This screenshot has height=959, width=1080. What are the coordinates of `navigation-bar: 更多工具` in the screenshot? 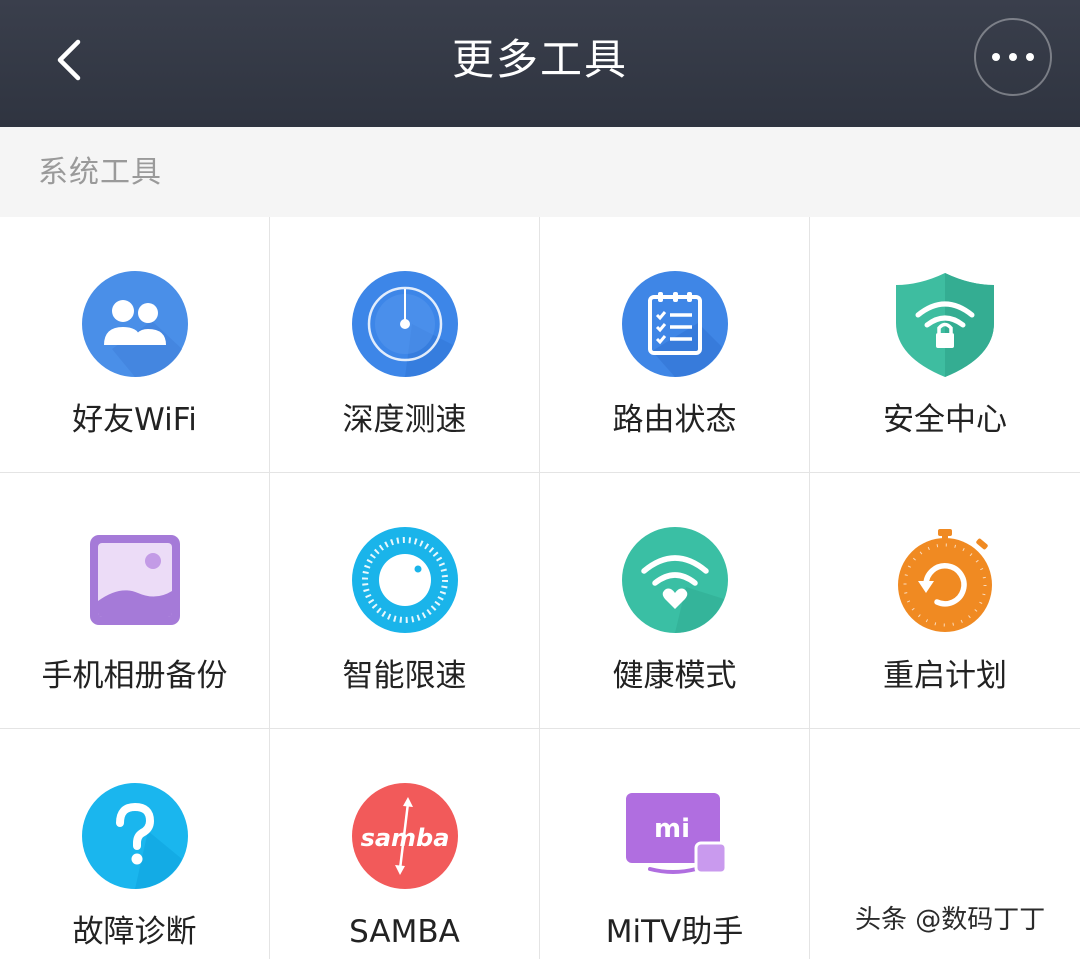 It's located at (540, 63).